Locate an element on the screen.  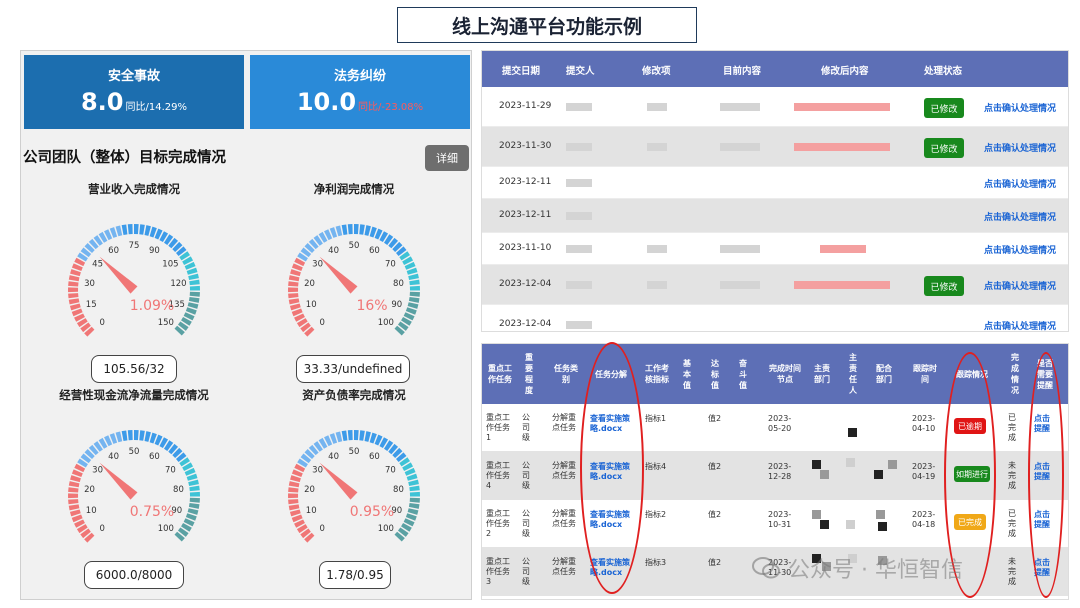
task-name: 重点工作任务1 is located at coordinates (498, 427).